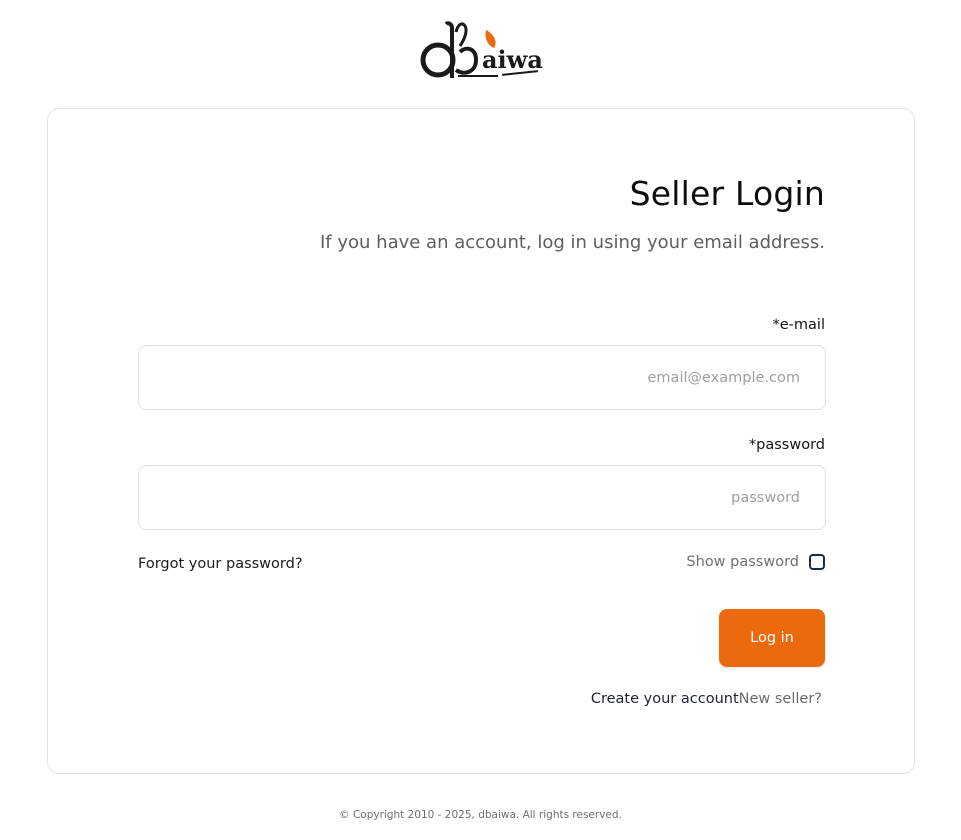  Describe the element at coordinates (772, 638) in the screenshot. I see `login-button: Log in` at that location.